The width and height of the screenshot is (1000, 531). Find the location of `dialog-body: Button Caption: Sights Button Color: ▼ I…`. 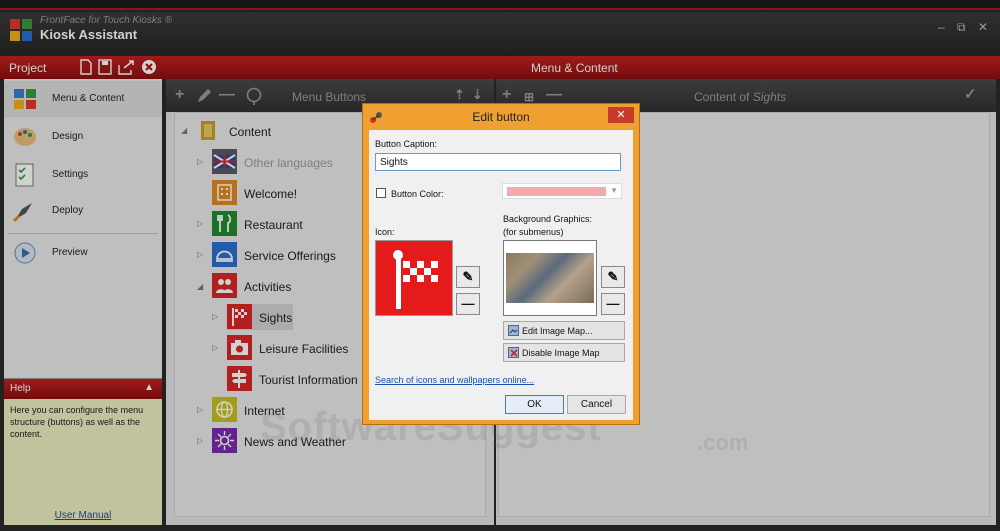

dialog-body: Button Caption: Sights Button Color: ▼ I… is located at coordinates (501, 275).